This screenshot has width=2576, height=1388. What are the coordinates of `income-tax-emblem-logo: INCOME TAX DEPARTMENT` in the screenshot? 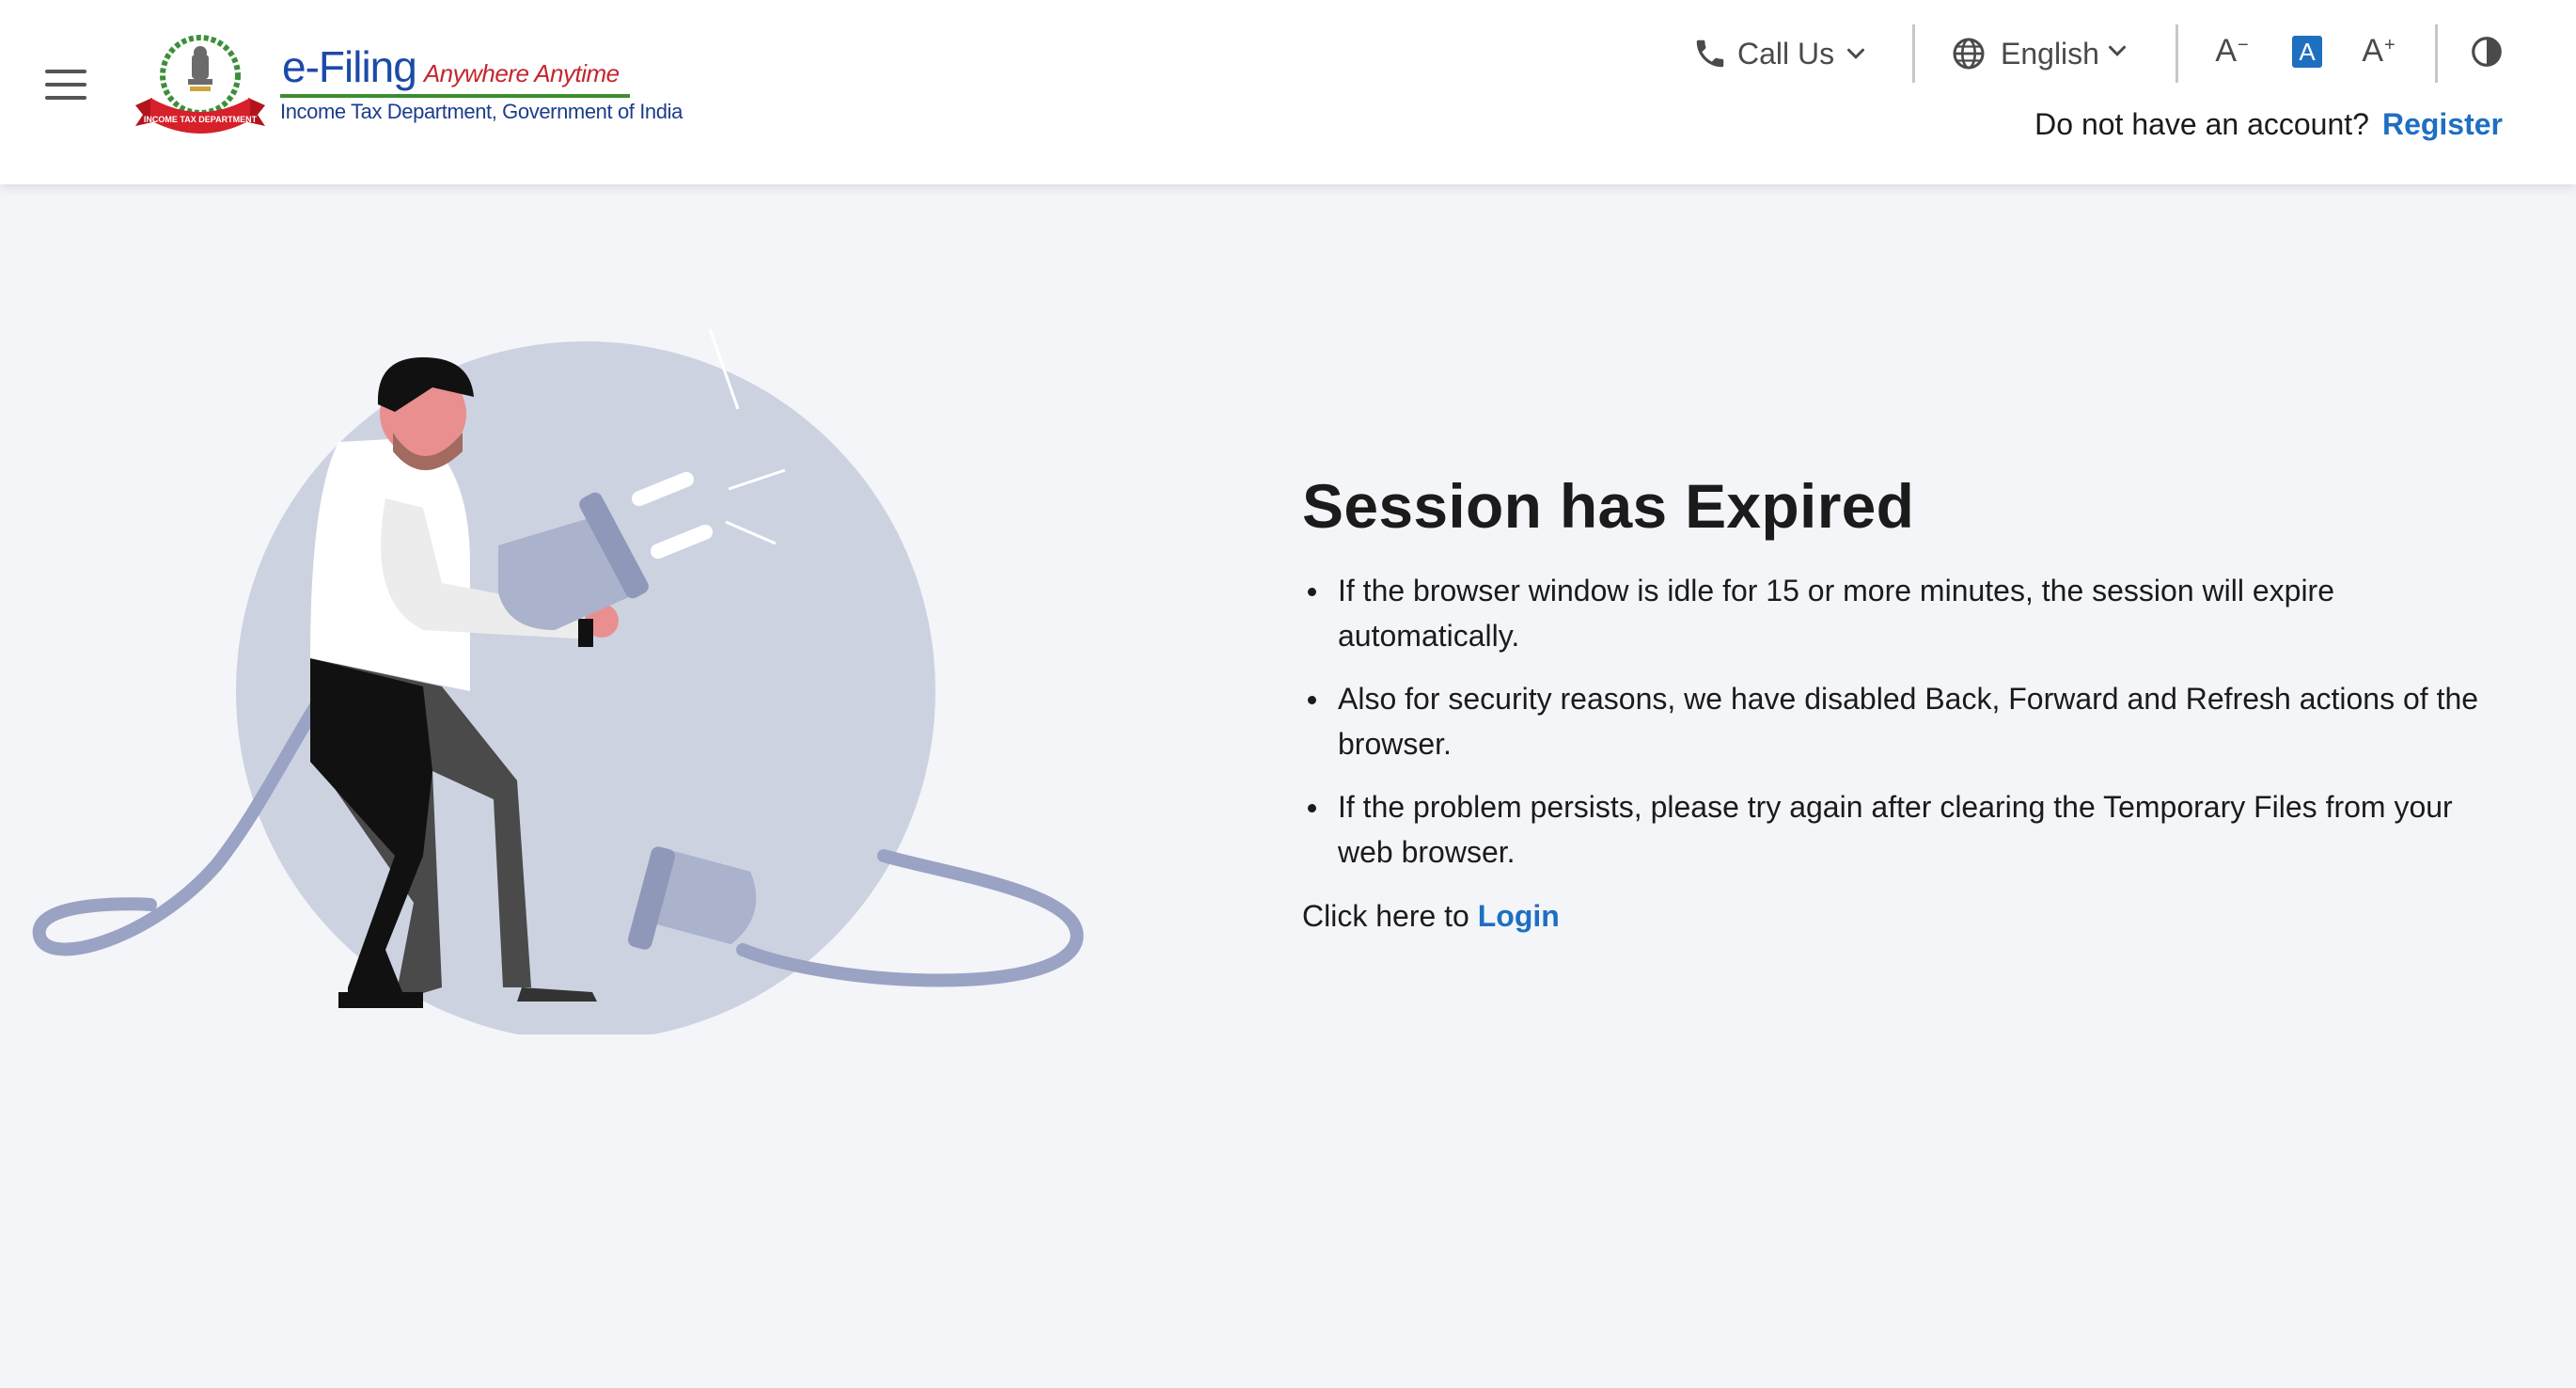 It's located at (201, 84).